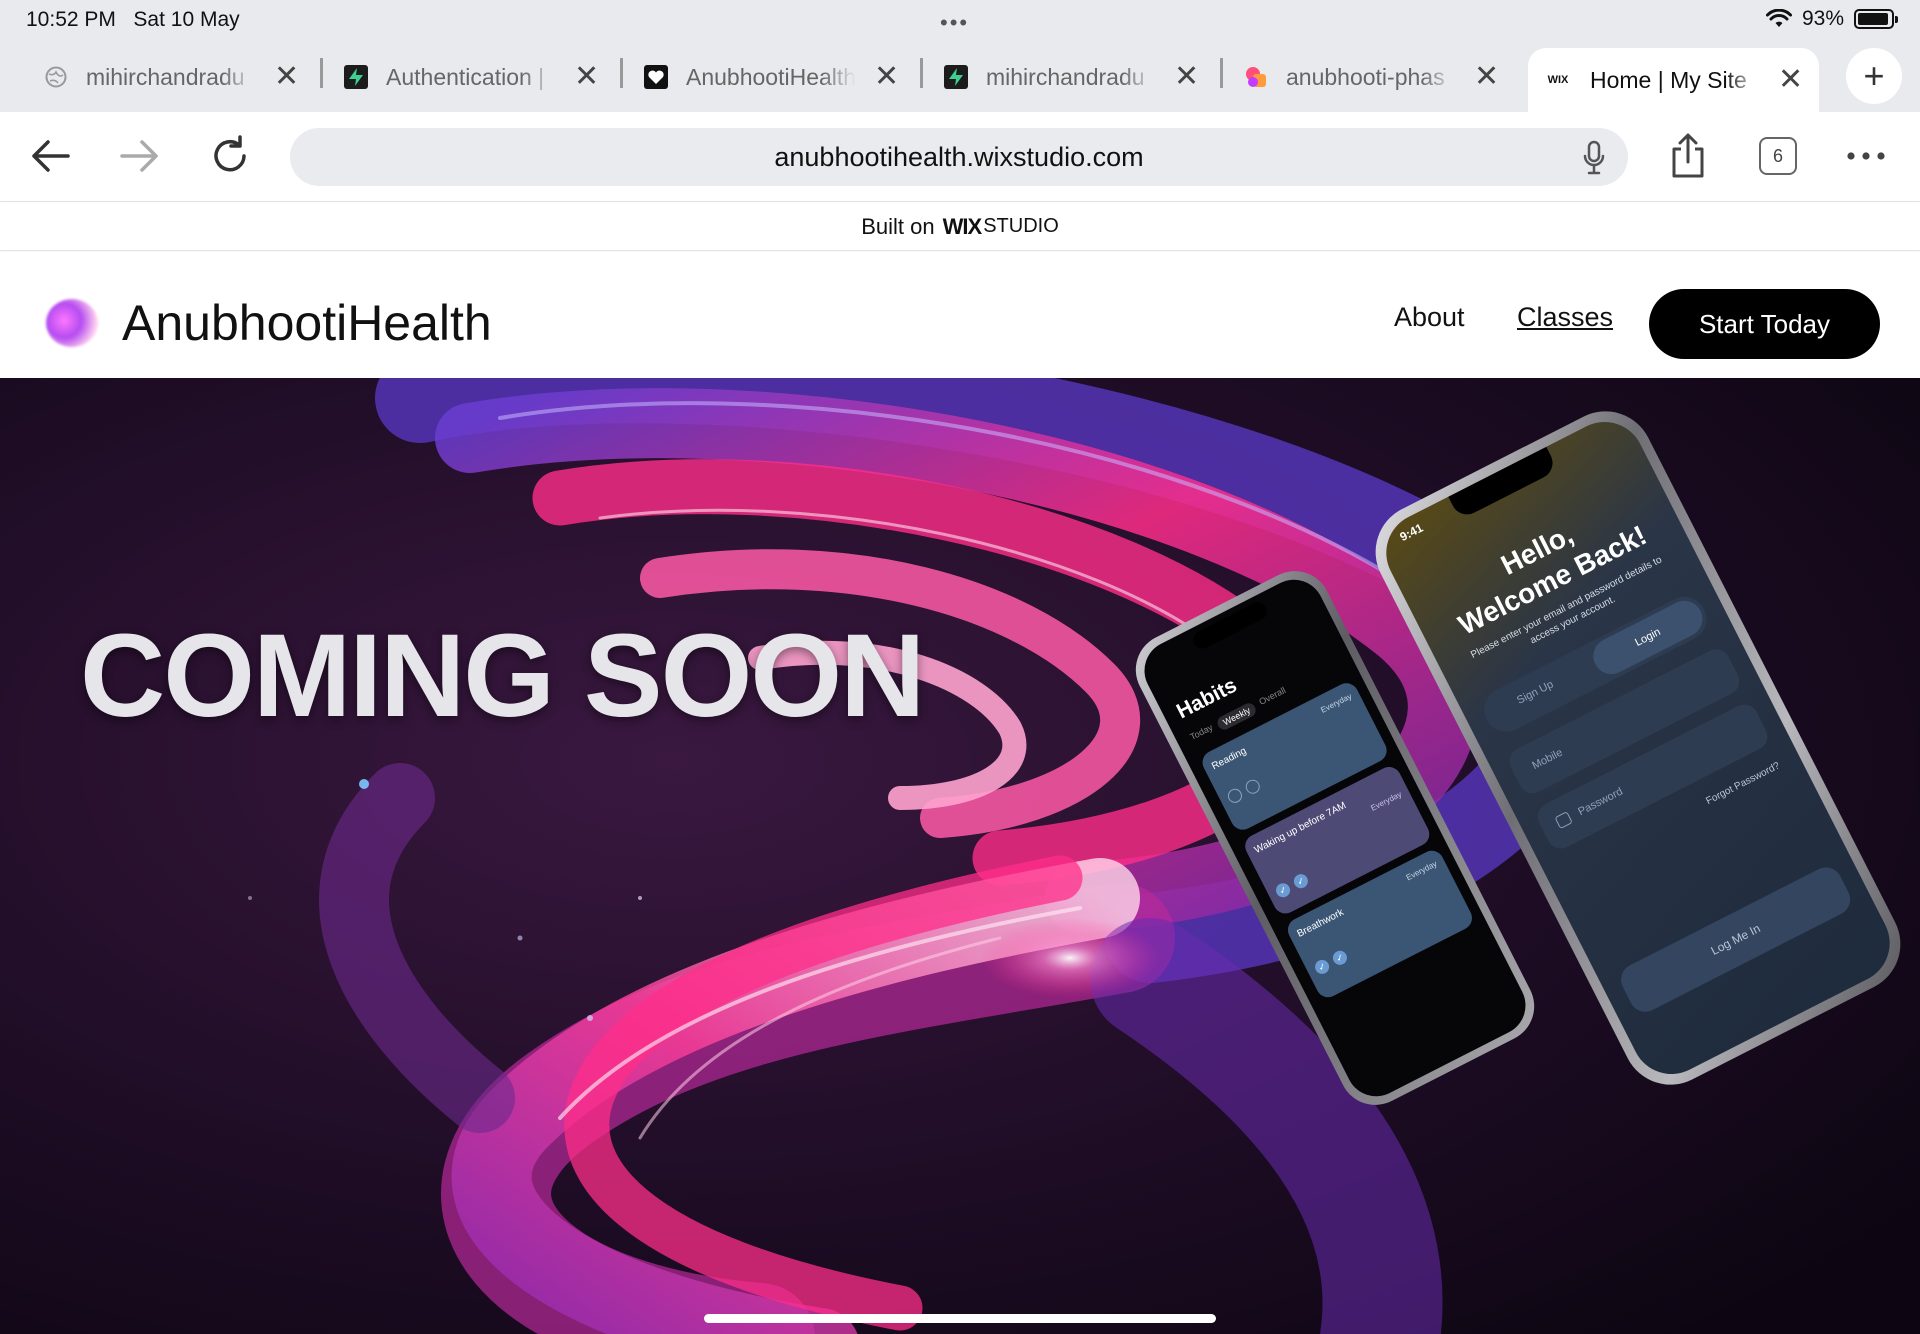  What do you see at coordinates (1256, 77) in the screenshot?
I see `app-icon` at bounding box center [1256, 77].